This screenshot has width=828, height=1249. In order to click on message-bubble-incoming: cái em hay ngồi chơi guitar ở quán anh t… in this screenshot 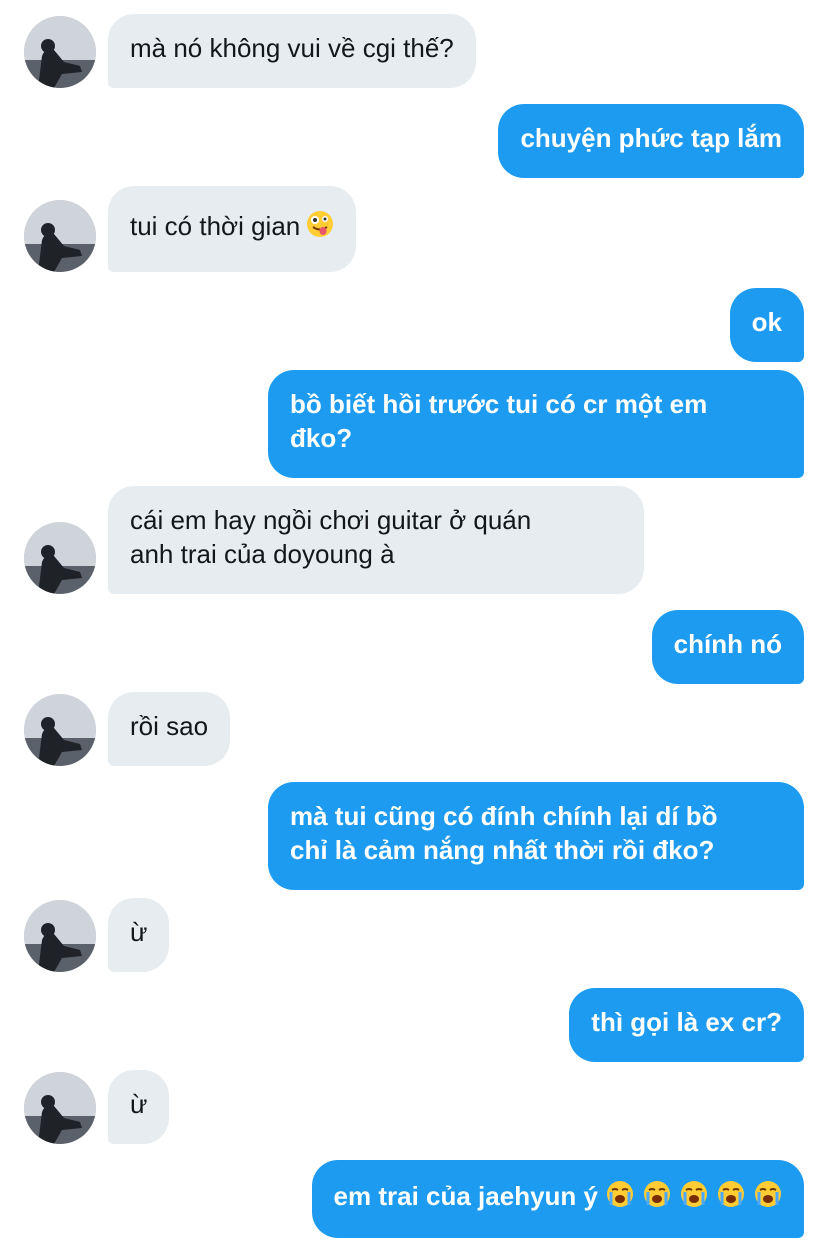, I will do `click(376, 540)`.